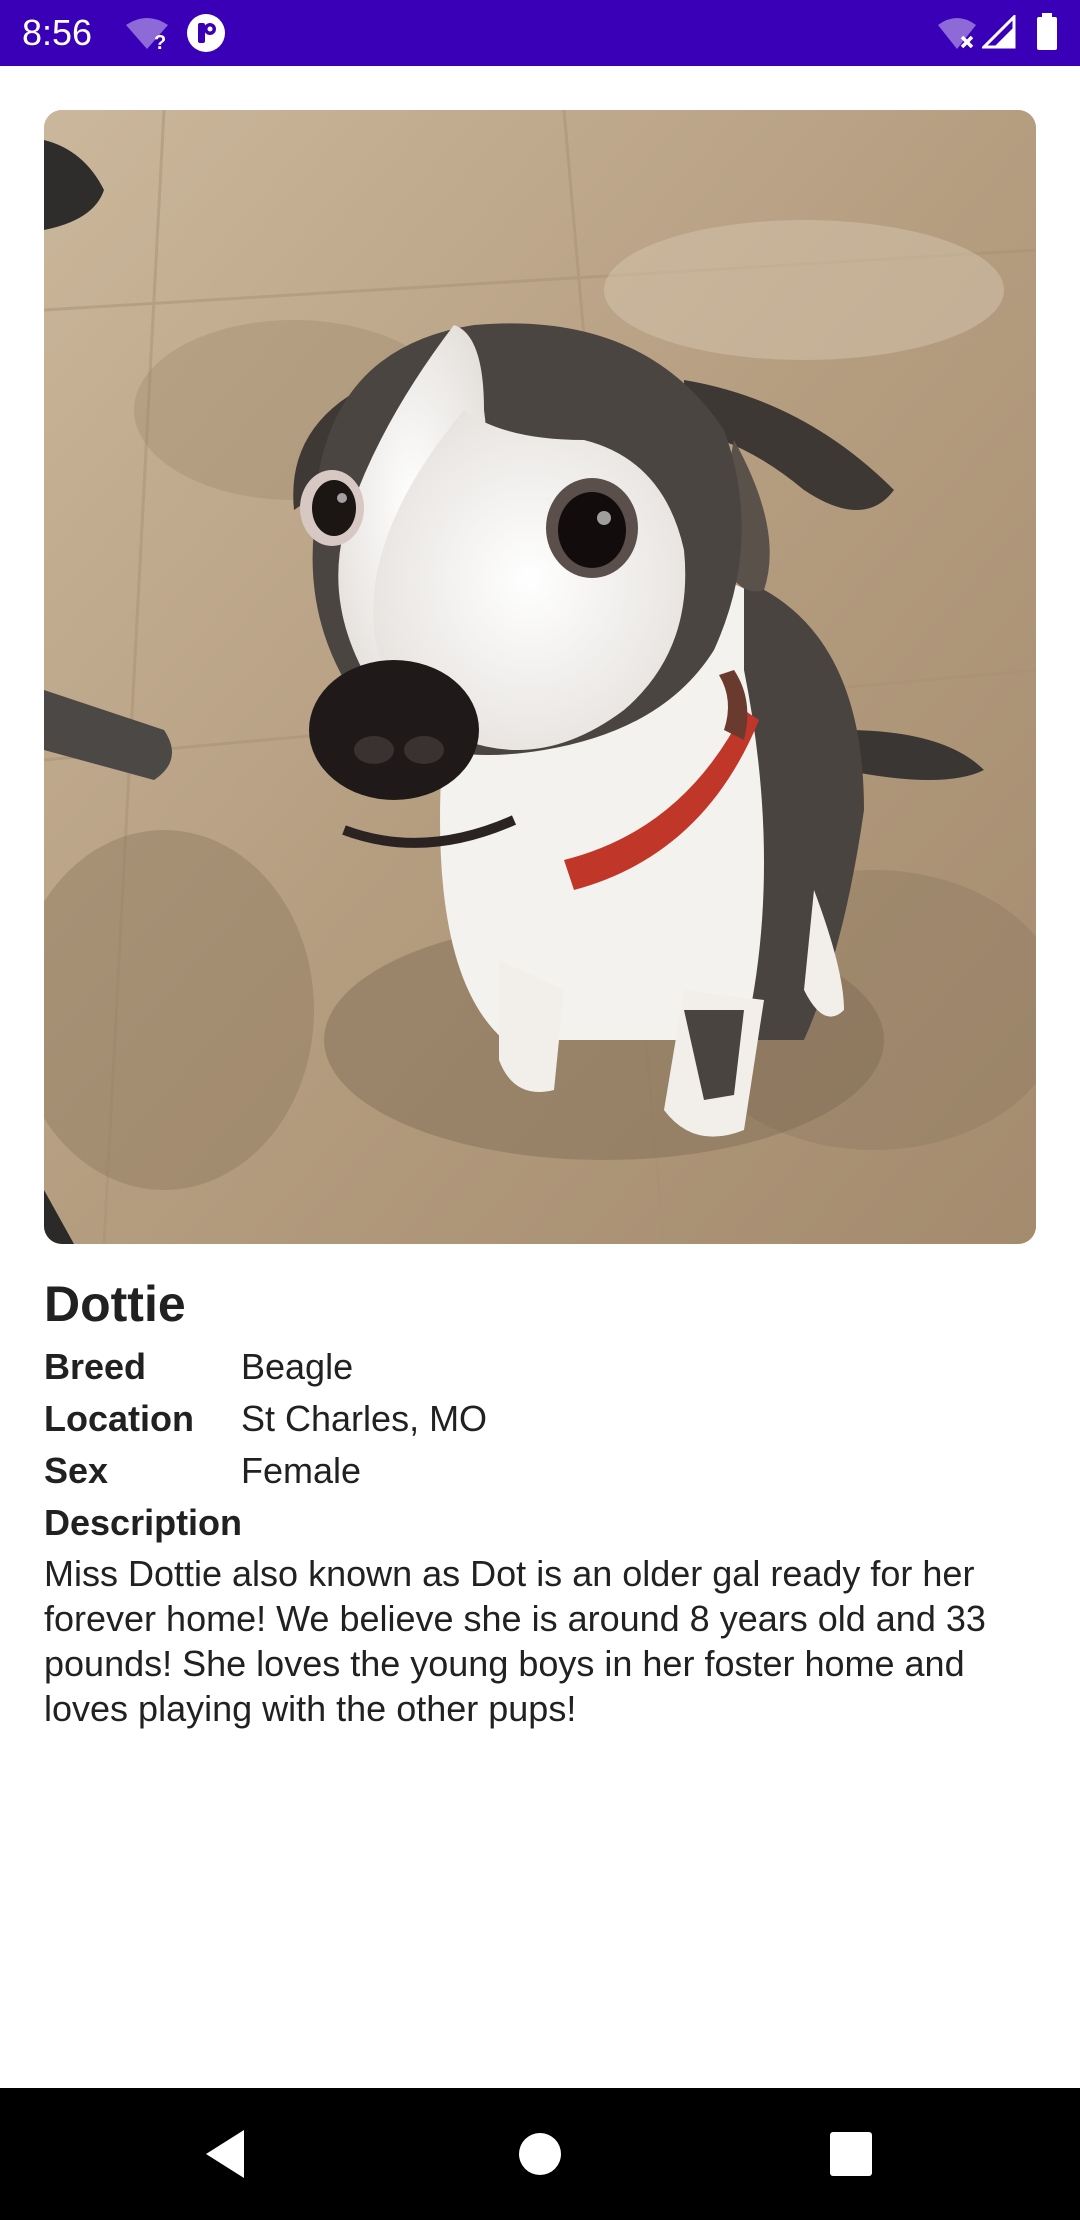 The image size is (1080, 2220). I want to click on wifi-question-icon: ?, so click(147, 34).